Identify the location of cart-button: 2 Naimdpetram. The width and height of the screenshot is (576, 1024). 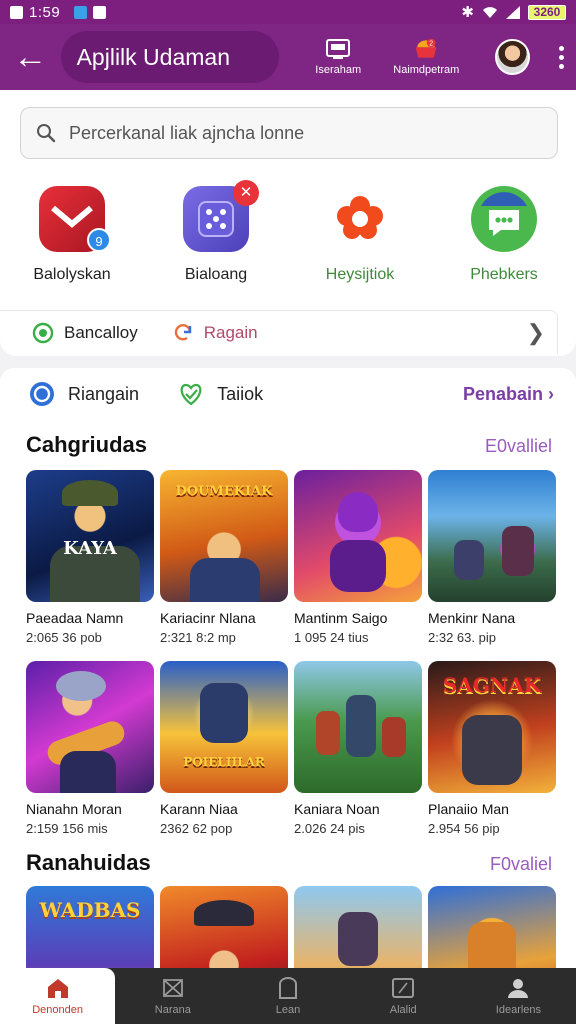
(426, 57).